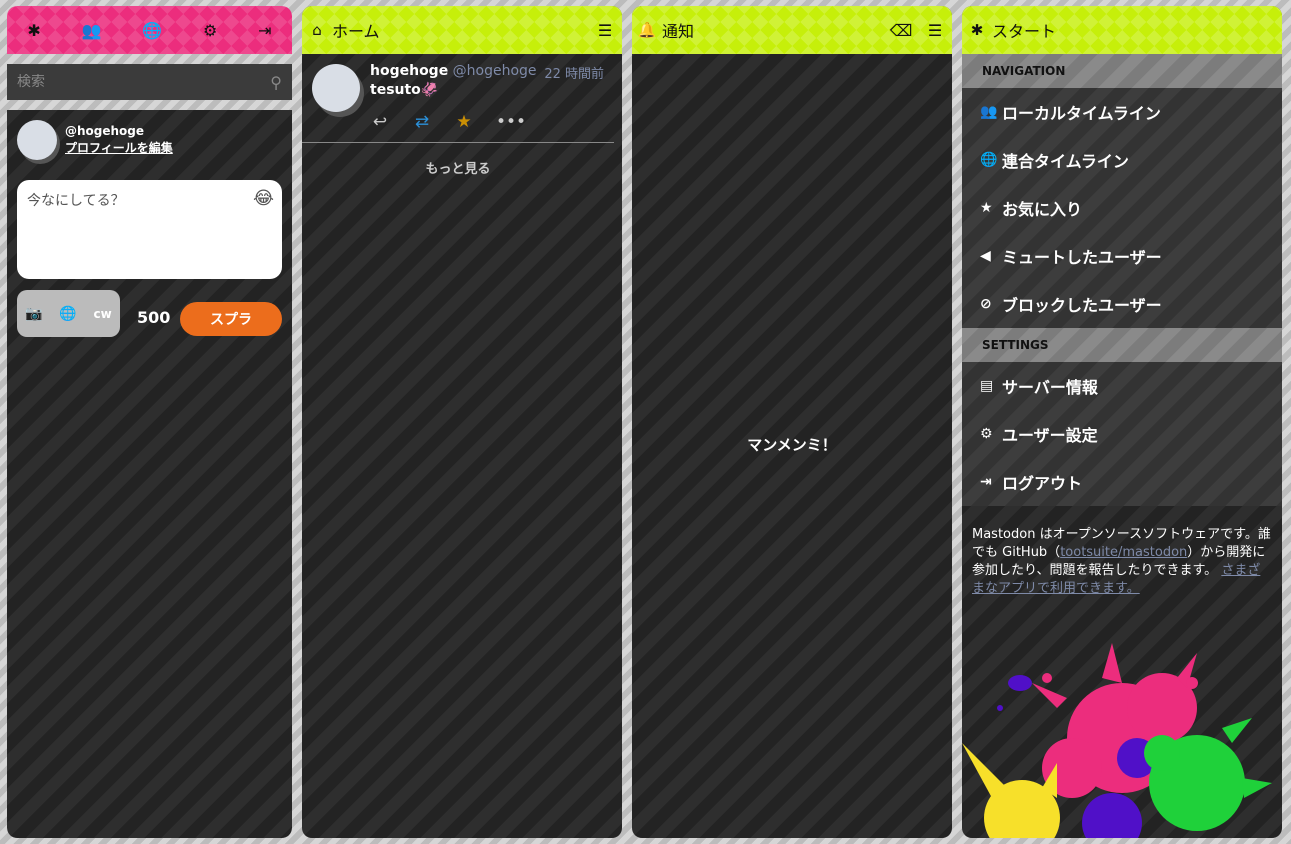 This screenshot has height=844, width=1291. Describe the element at coordinates (977, 30) in the screenshot. I see `asterisk-icon: ✱` at that location.